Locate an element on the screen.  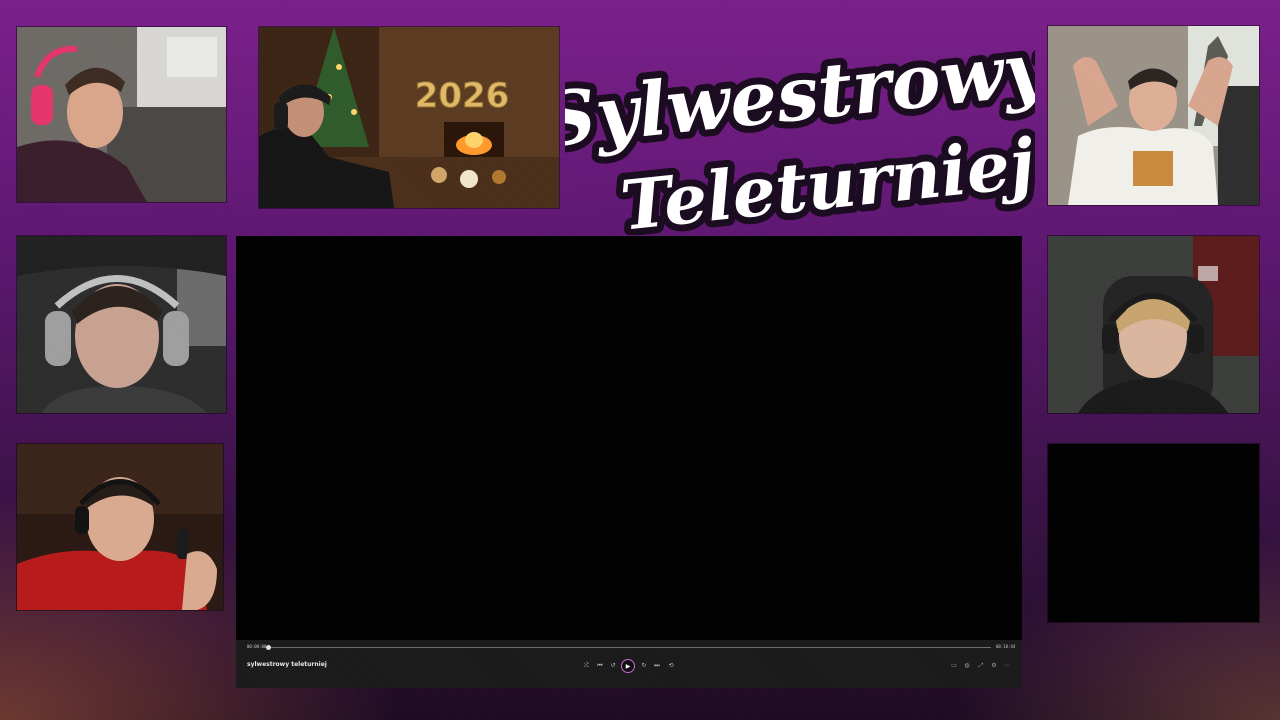
total-time: 00:18:44 is located at coordinates (1006, 646).